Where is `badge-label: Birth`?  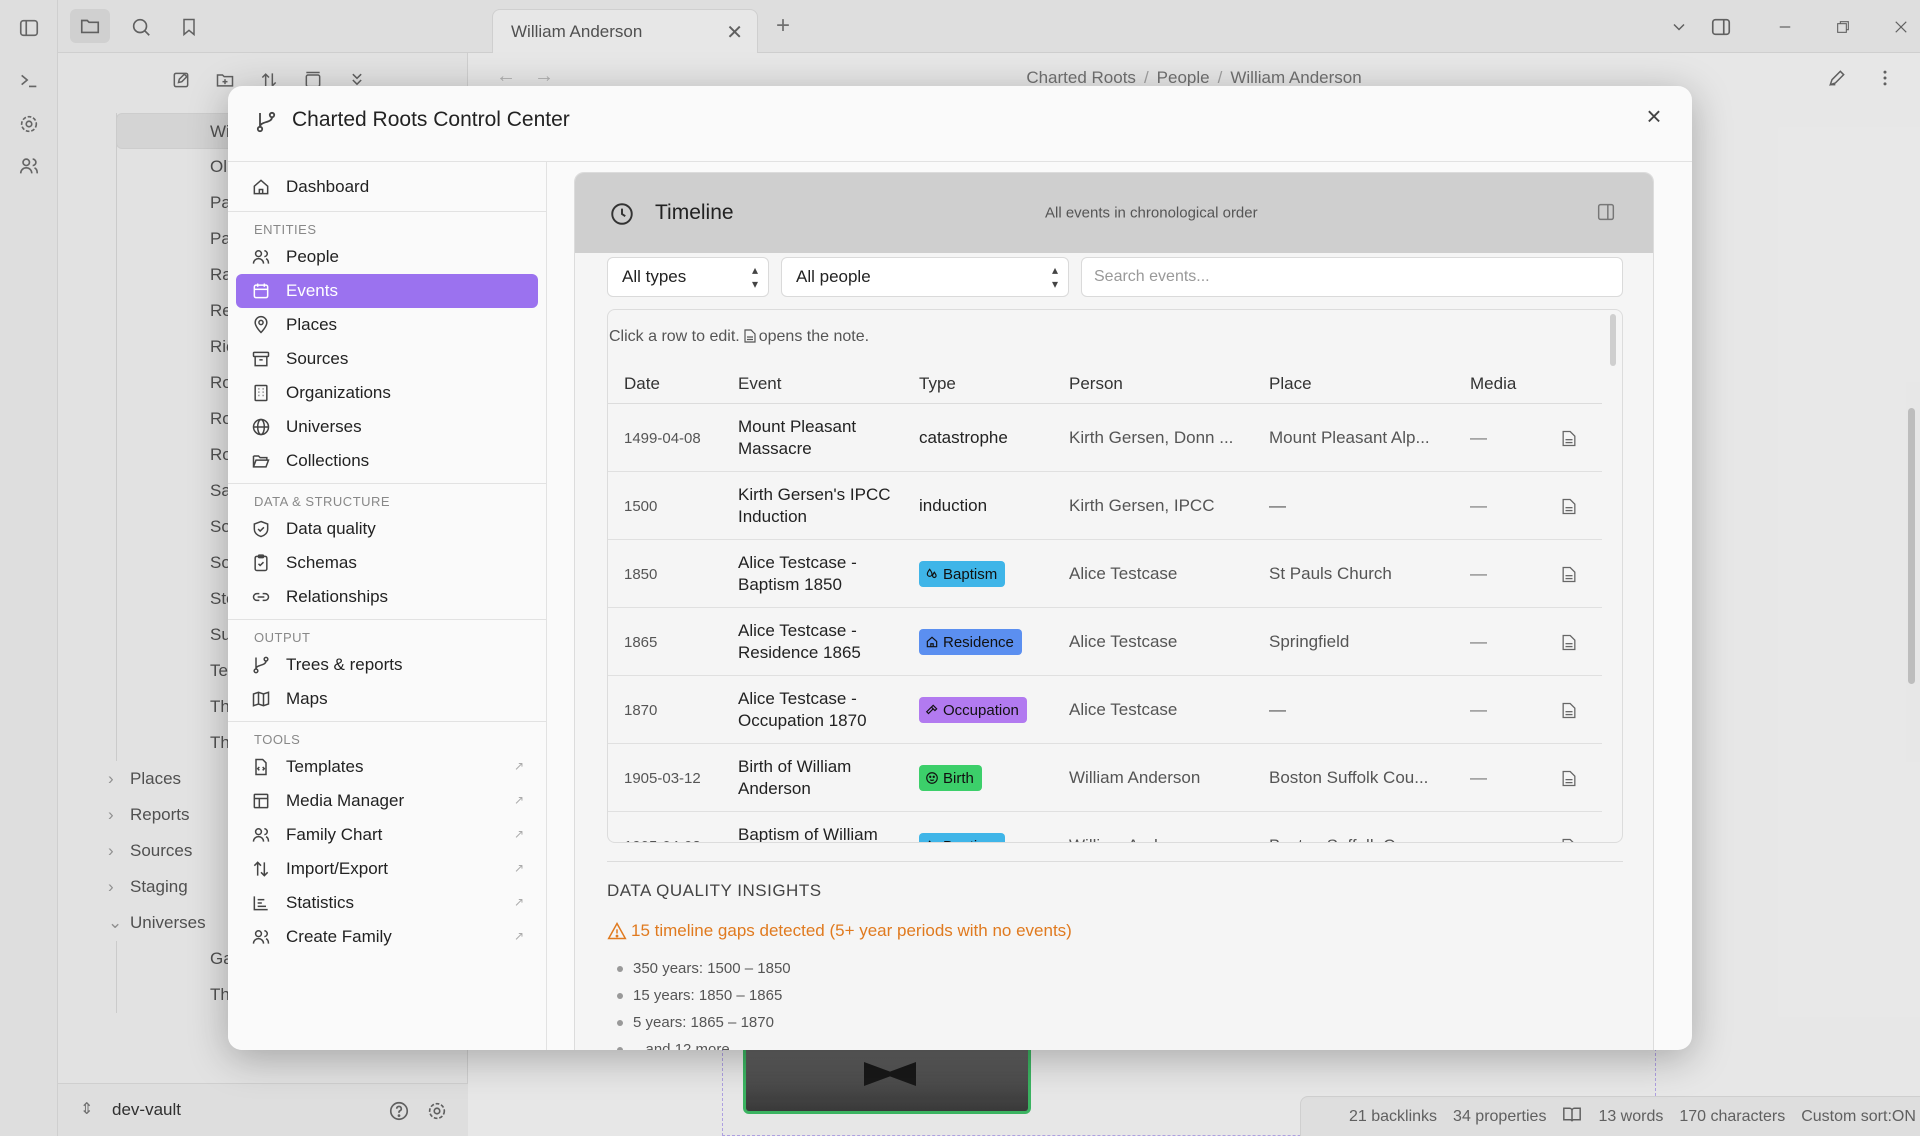 badge-label: Birth is located at coordinates (958, 778).